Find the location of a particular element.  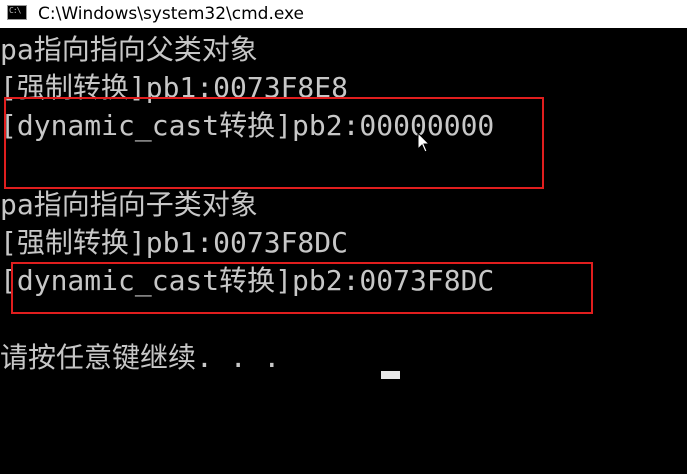

output-line-1: pa指向指向父类对象 is located at coordinates (129, 49).